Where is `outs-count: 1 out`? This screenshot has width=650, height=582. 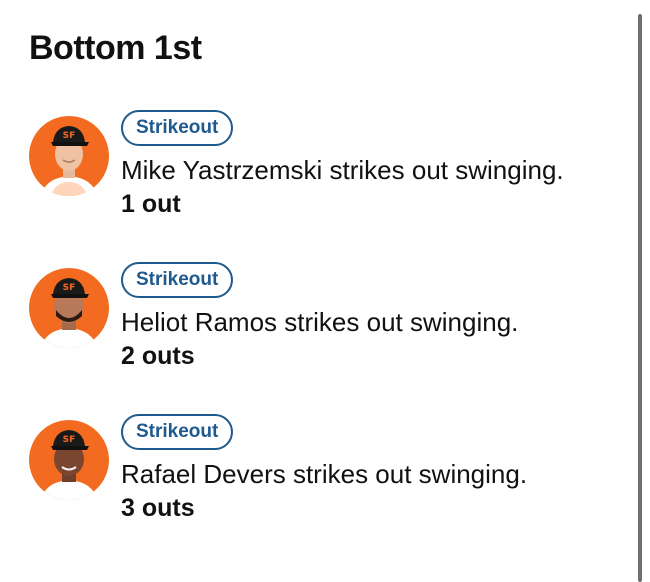
outs-count: 1 out is located at coordinates (151, 204).